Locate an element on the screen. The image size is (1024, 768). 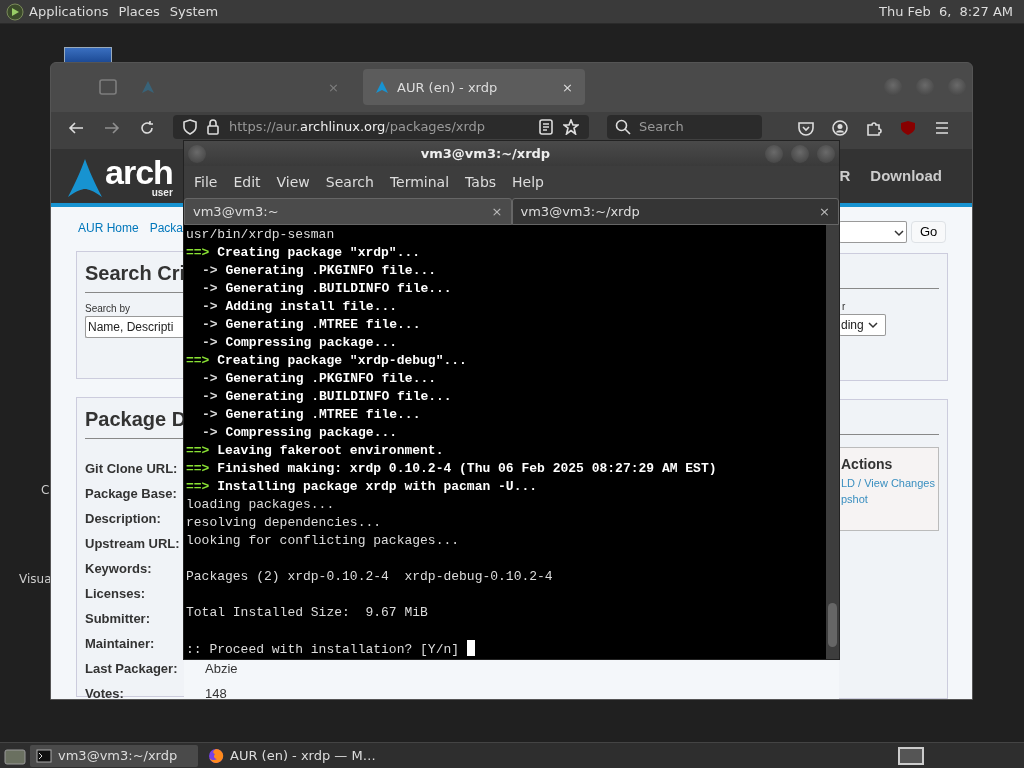
field-value: Abzie is located at coordinates (221, 668).